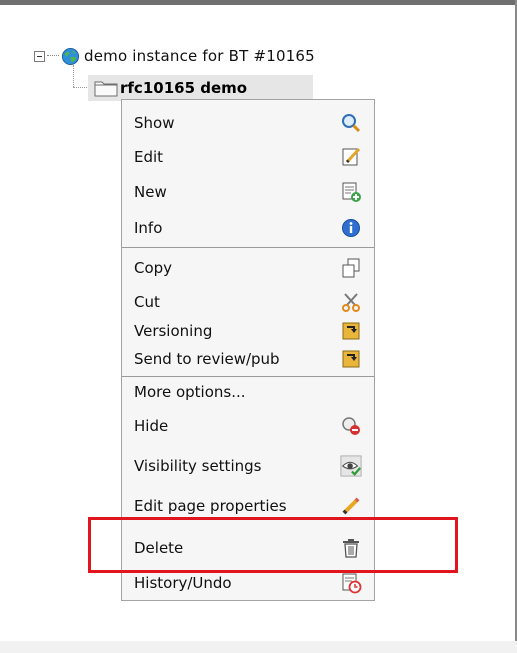 The image size is (517, 653). What do you see at coordinates (351, 123) in the screenshot?
I see `magnifier-icon` at bounding box center [351, 123].